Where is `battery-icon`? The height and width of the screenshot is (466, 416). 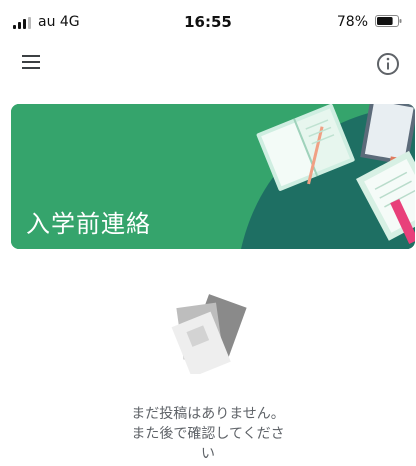
battery-icon is located at coordinates (388, 21).